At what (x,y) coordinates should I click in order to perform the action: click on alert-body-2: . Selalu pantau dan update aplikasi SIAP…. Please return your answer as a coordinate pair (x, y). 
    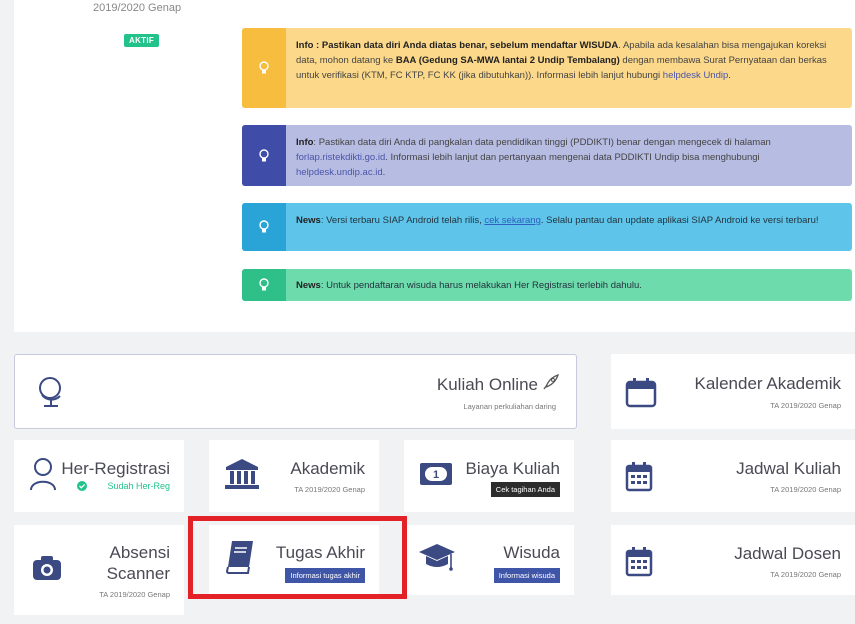
    Looking at the image, I should click on (679, 220).